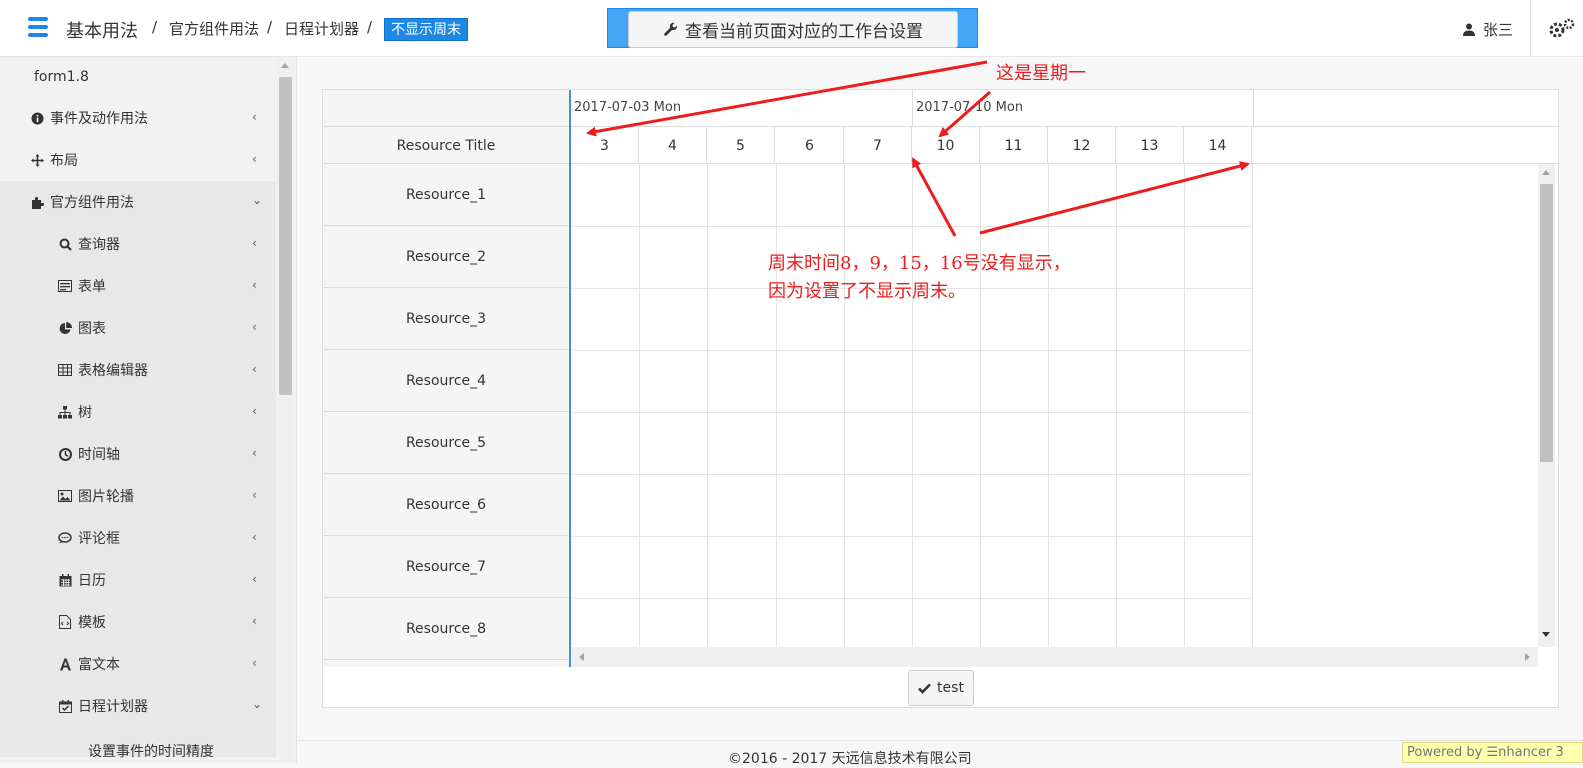 This screenshot has width=1583, height=768. Describe the element at coordinates (1150, 145) in the screenshot. I see `day-header: 13` at that location.